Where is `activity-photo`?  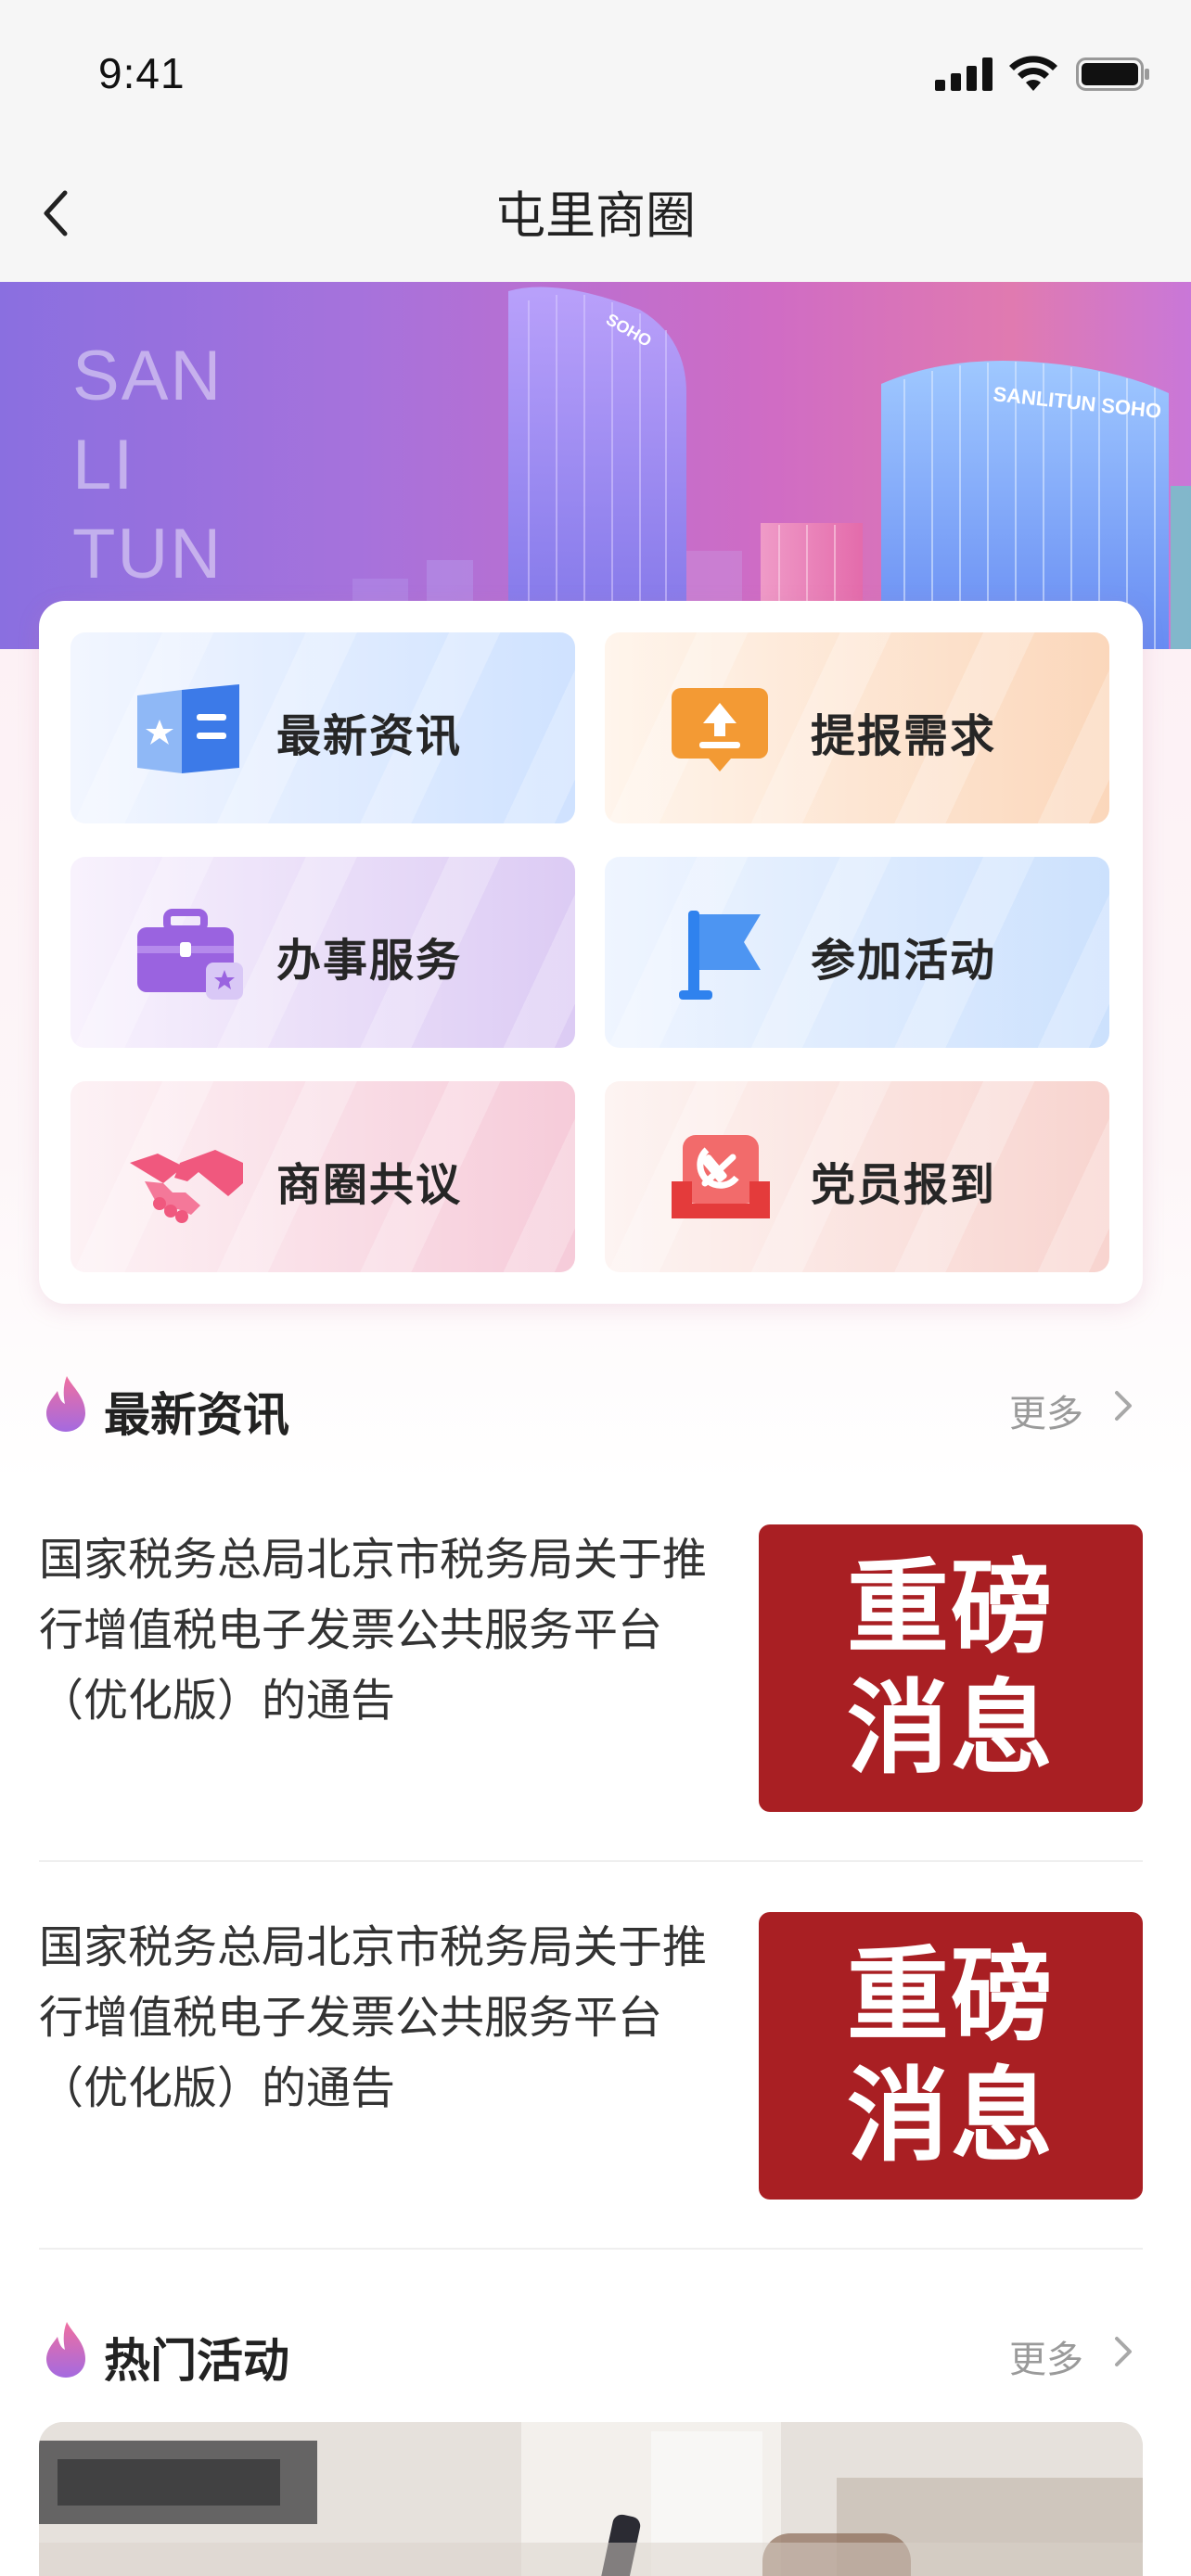 activity-photo is located at coordinates (591, 2499).